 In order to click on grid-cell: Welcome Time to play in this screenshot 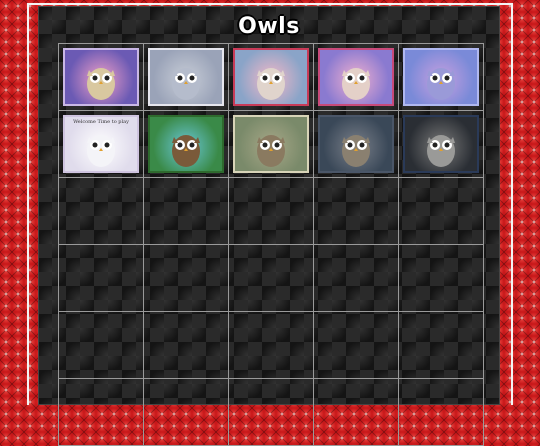, I will do `click(101, 144)`.